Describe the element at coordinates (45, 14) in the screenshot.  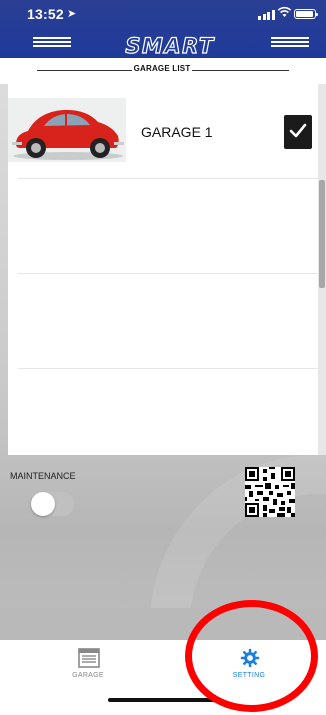
I see `status-time: 13:52` at that location.